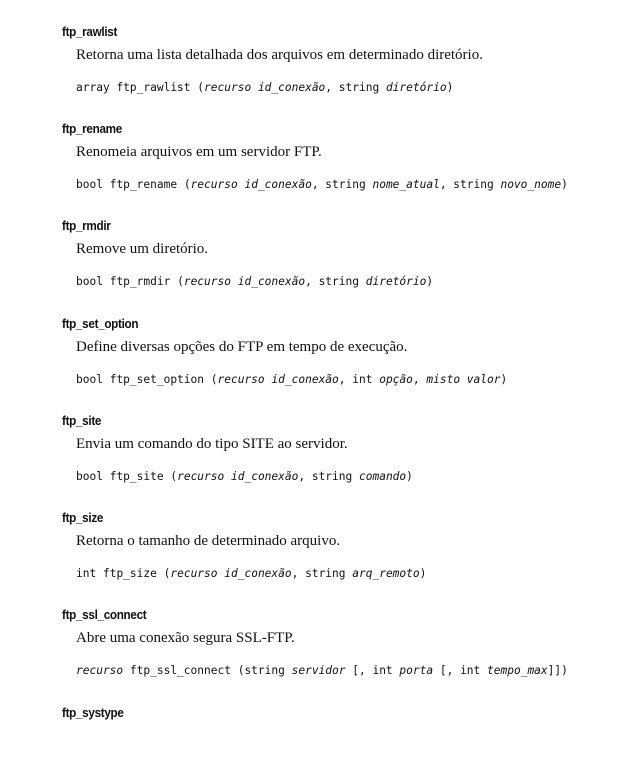 The image size is (644, 765). What do you see at coordinates (92, 128) in the screenshot?
I see `function-name: ftp_rename` at bounding box center [92, 128].